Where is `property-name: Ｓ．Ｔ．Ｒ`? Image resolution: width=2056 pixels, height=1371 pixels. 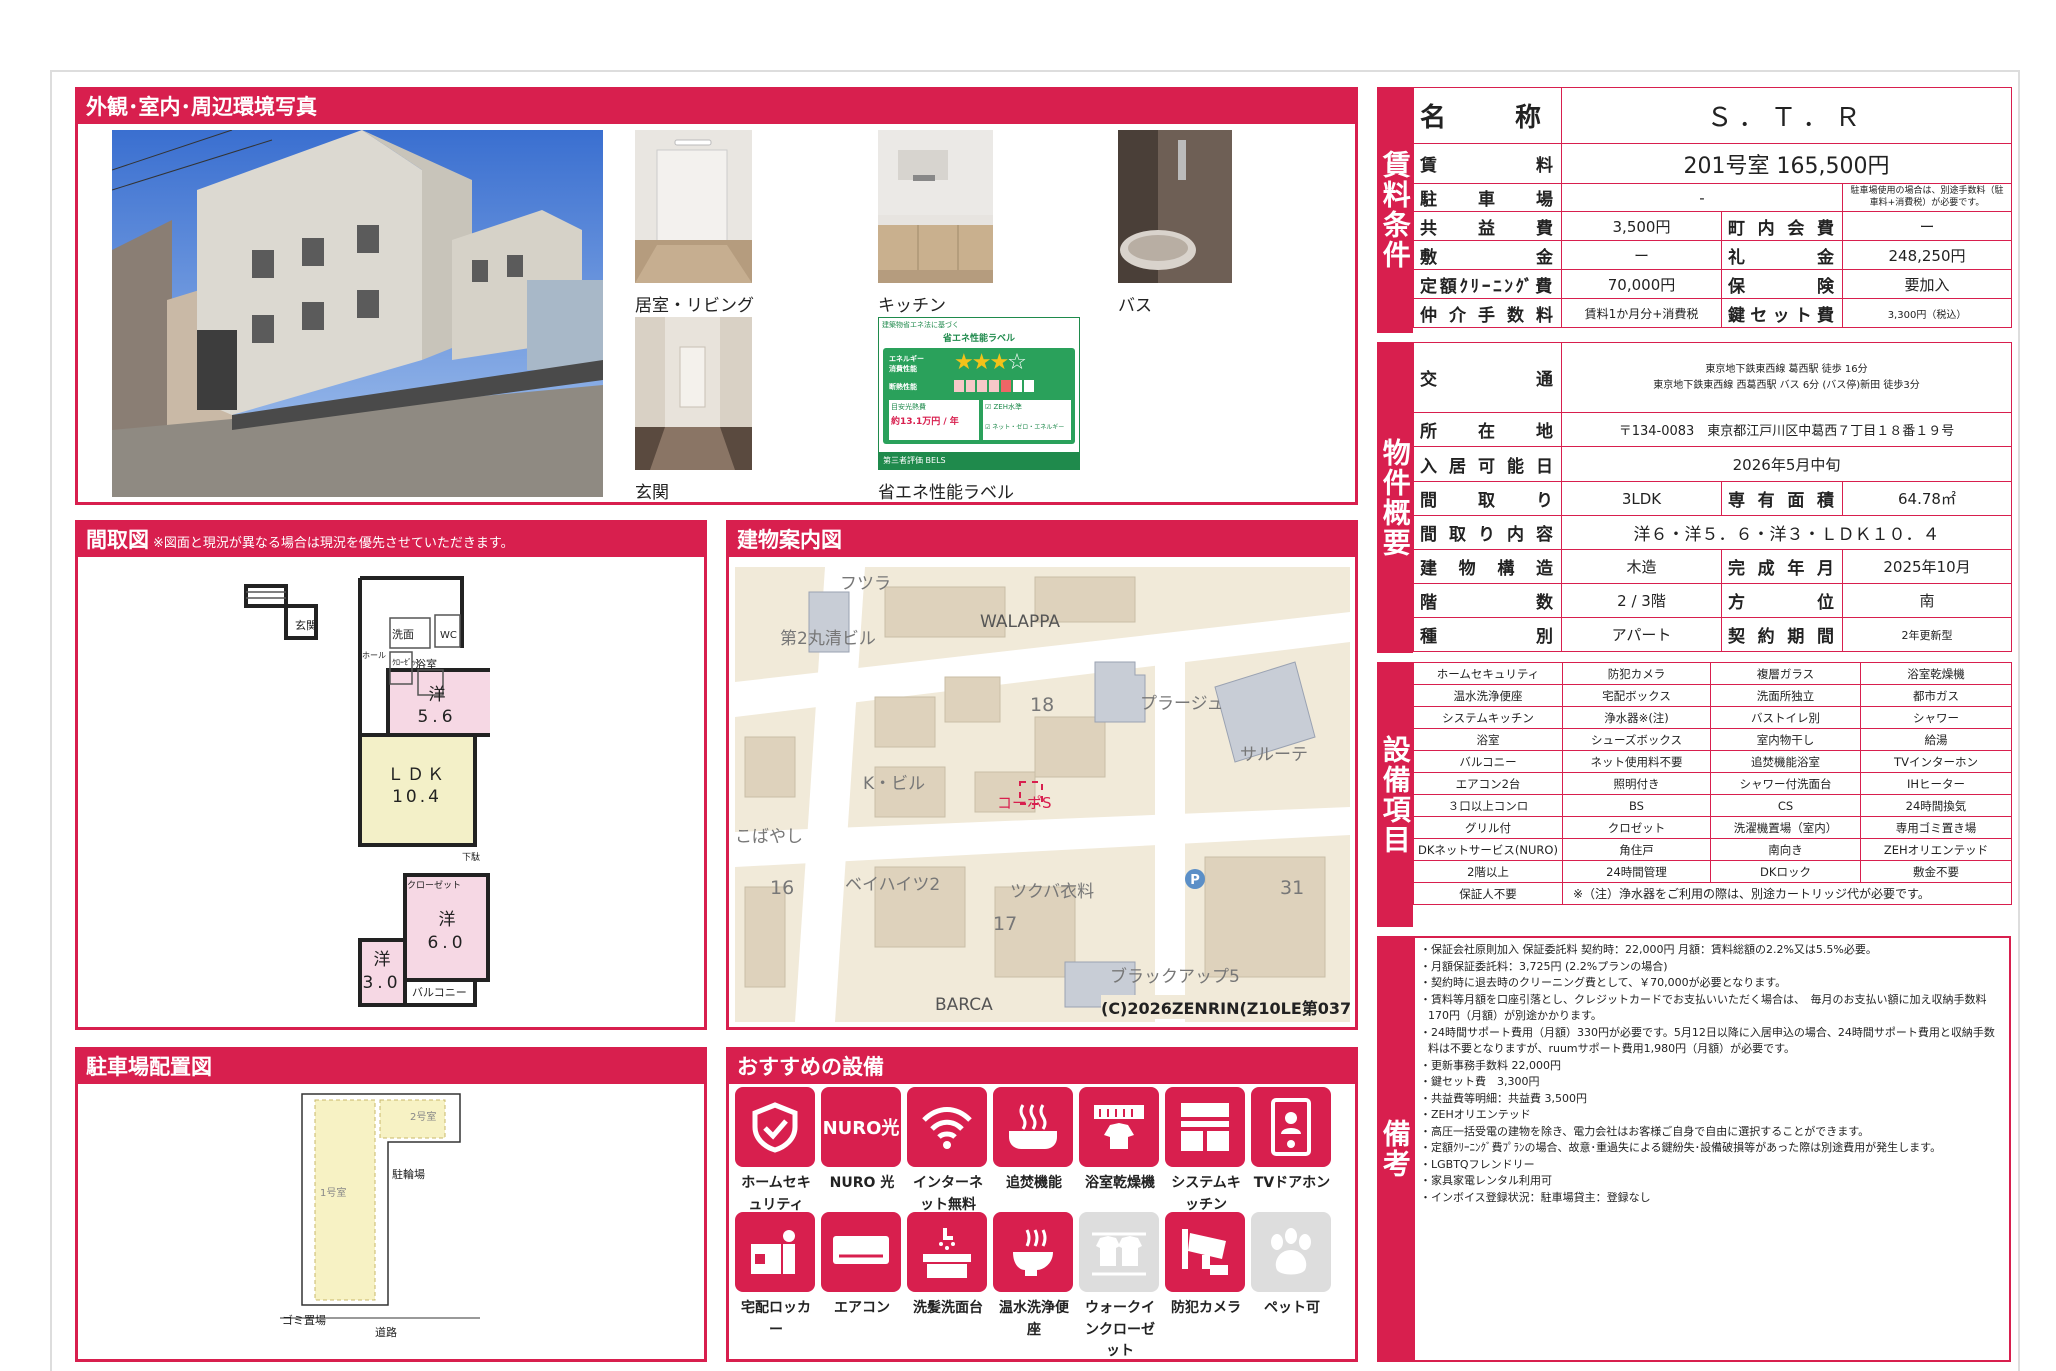 property-name: Ｓ．Ｔ．Ｒ is located at coordinates (1786, 115).